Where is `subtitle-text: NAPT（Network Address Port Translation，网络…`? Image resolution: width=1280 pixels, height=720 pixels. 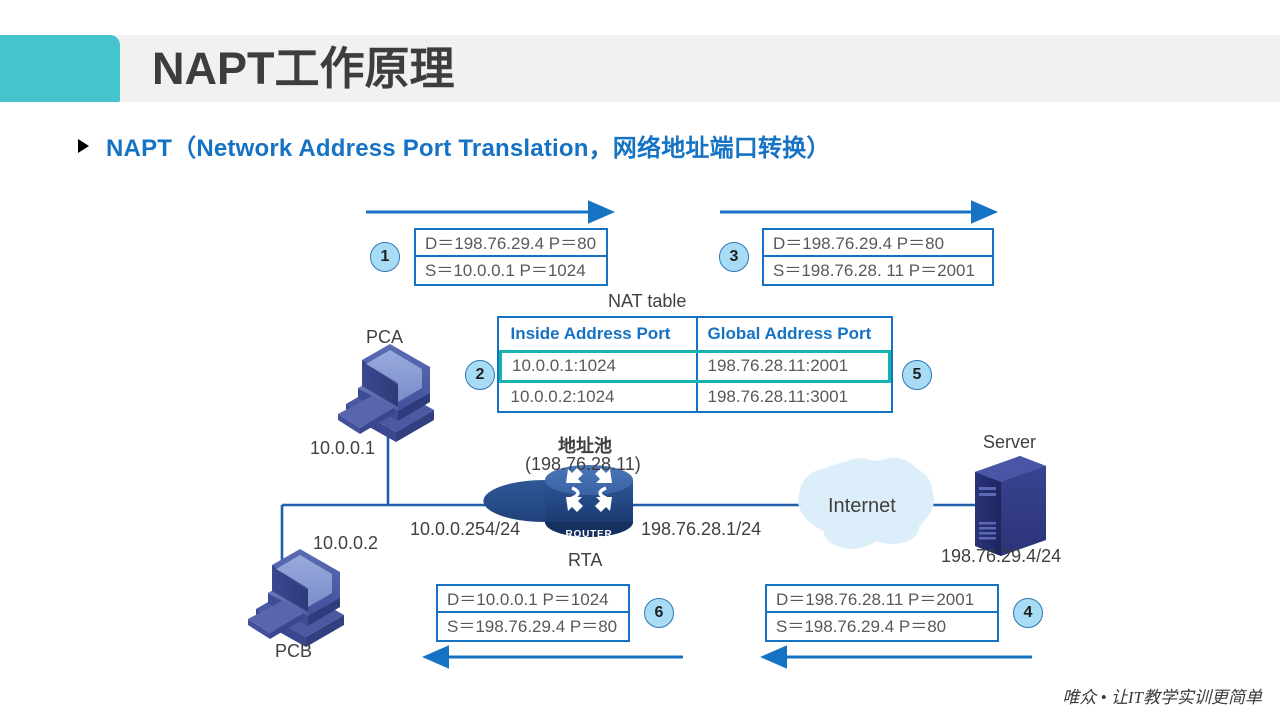 subtitle-text: NAPT（Network Address Port Translation，网络… is located at coordinates (468, 148).